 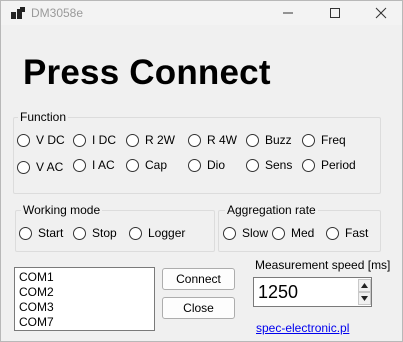 I want to click on close-window-button, so click(x=380, y=13).